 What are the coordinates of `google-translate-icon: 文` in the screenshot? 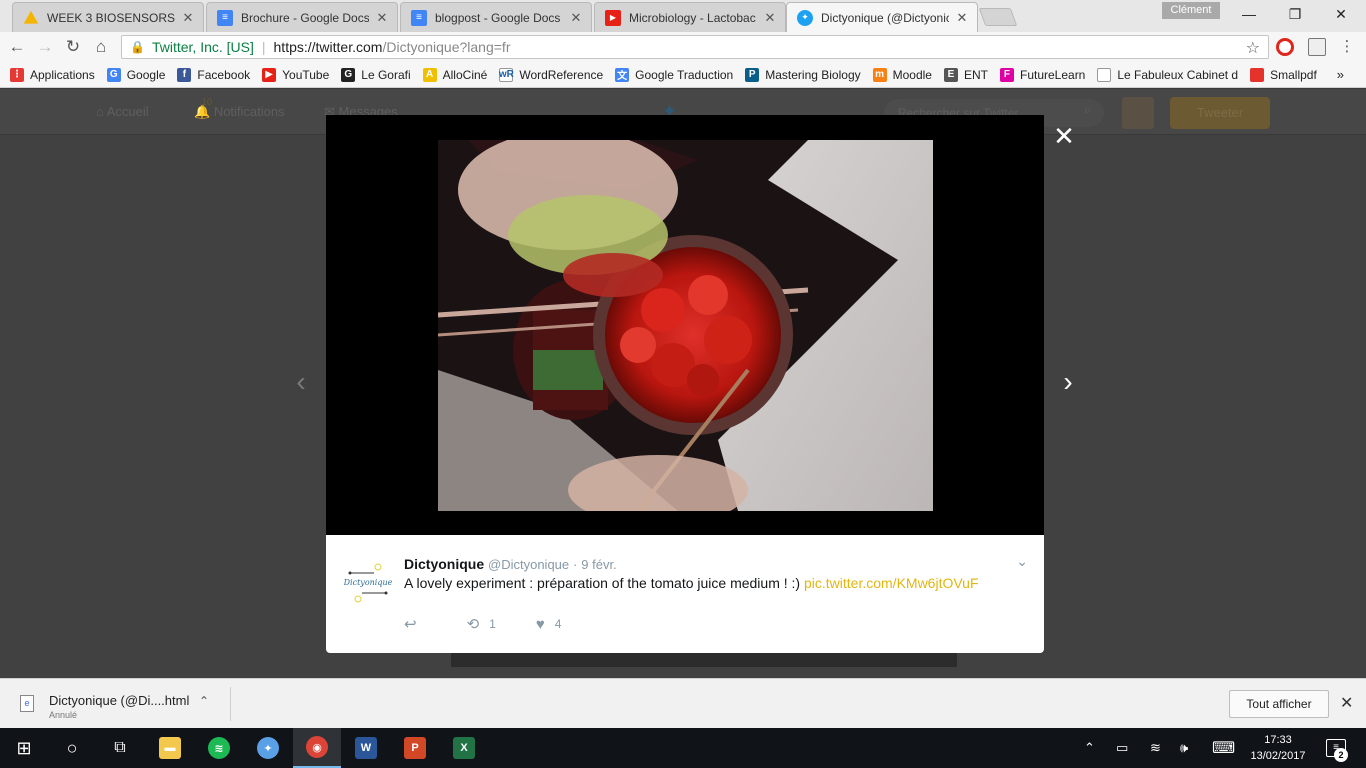 It's located at (622, 74).